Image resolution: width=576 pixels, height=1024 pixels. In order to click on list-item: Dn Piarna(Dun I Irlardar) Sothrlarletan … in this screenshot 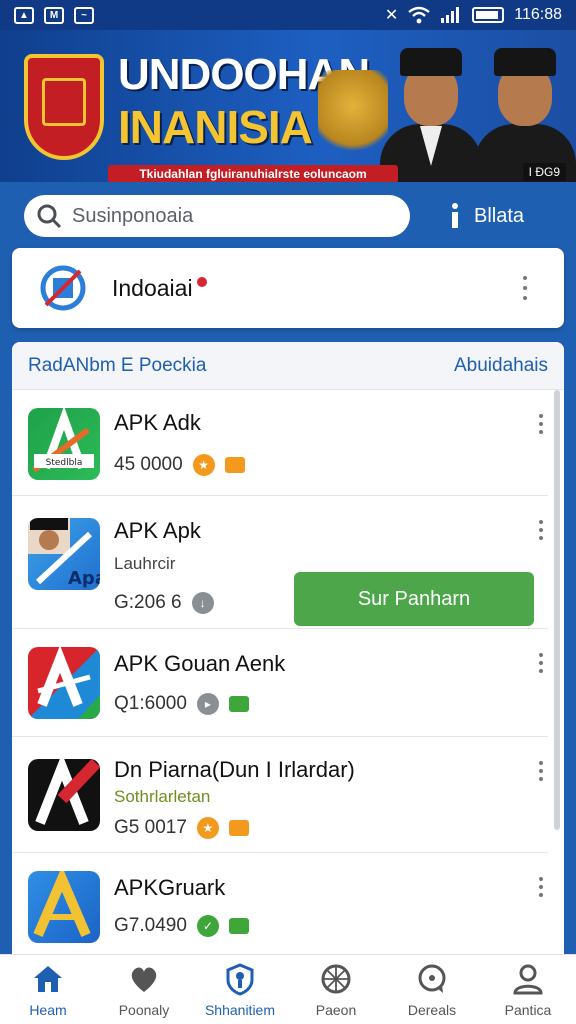, I will do `click(280, 795)`.